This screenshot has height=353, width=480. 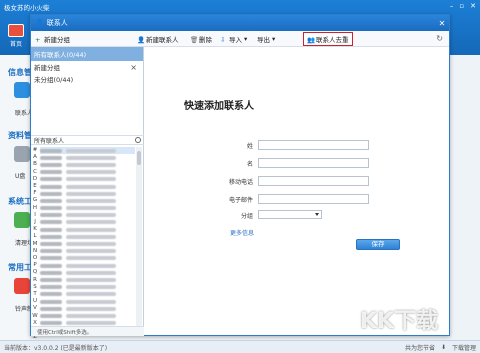 I want to click on close-icon: ✕, so click(x=473, y=6).